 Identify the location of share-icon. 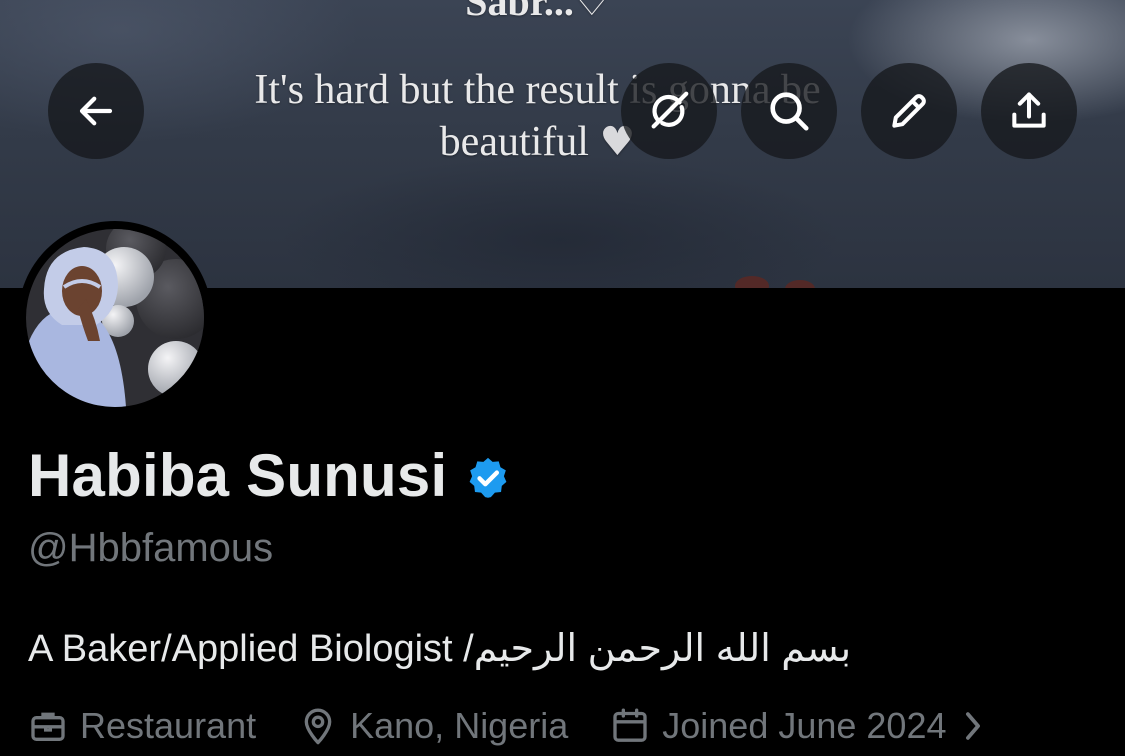
(1029, 110).